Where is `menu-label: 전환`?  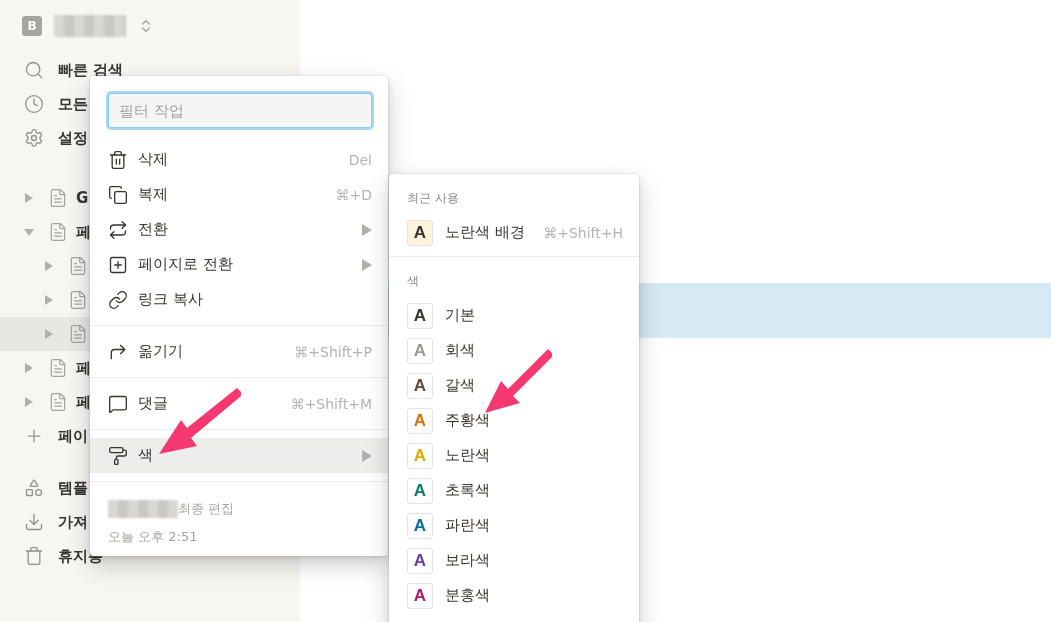 menu-label: 전환 is located at coordinates (153, 229).